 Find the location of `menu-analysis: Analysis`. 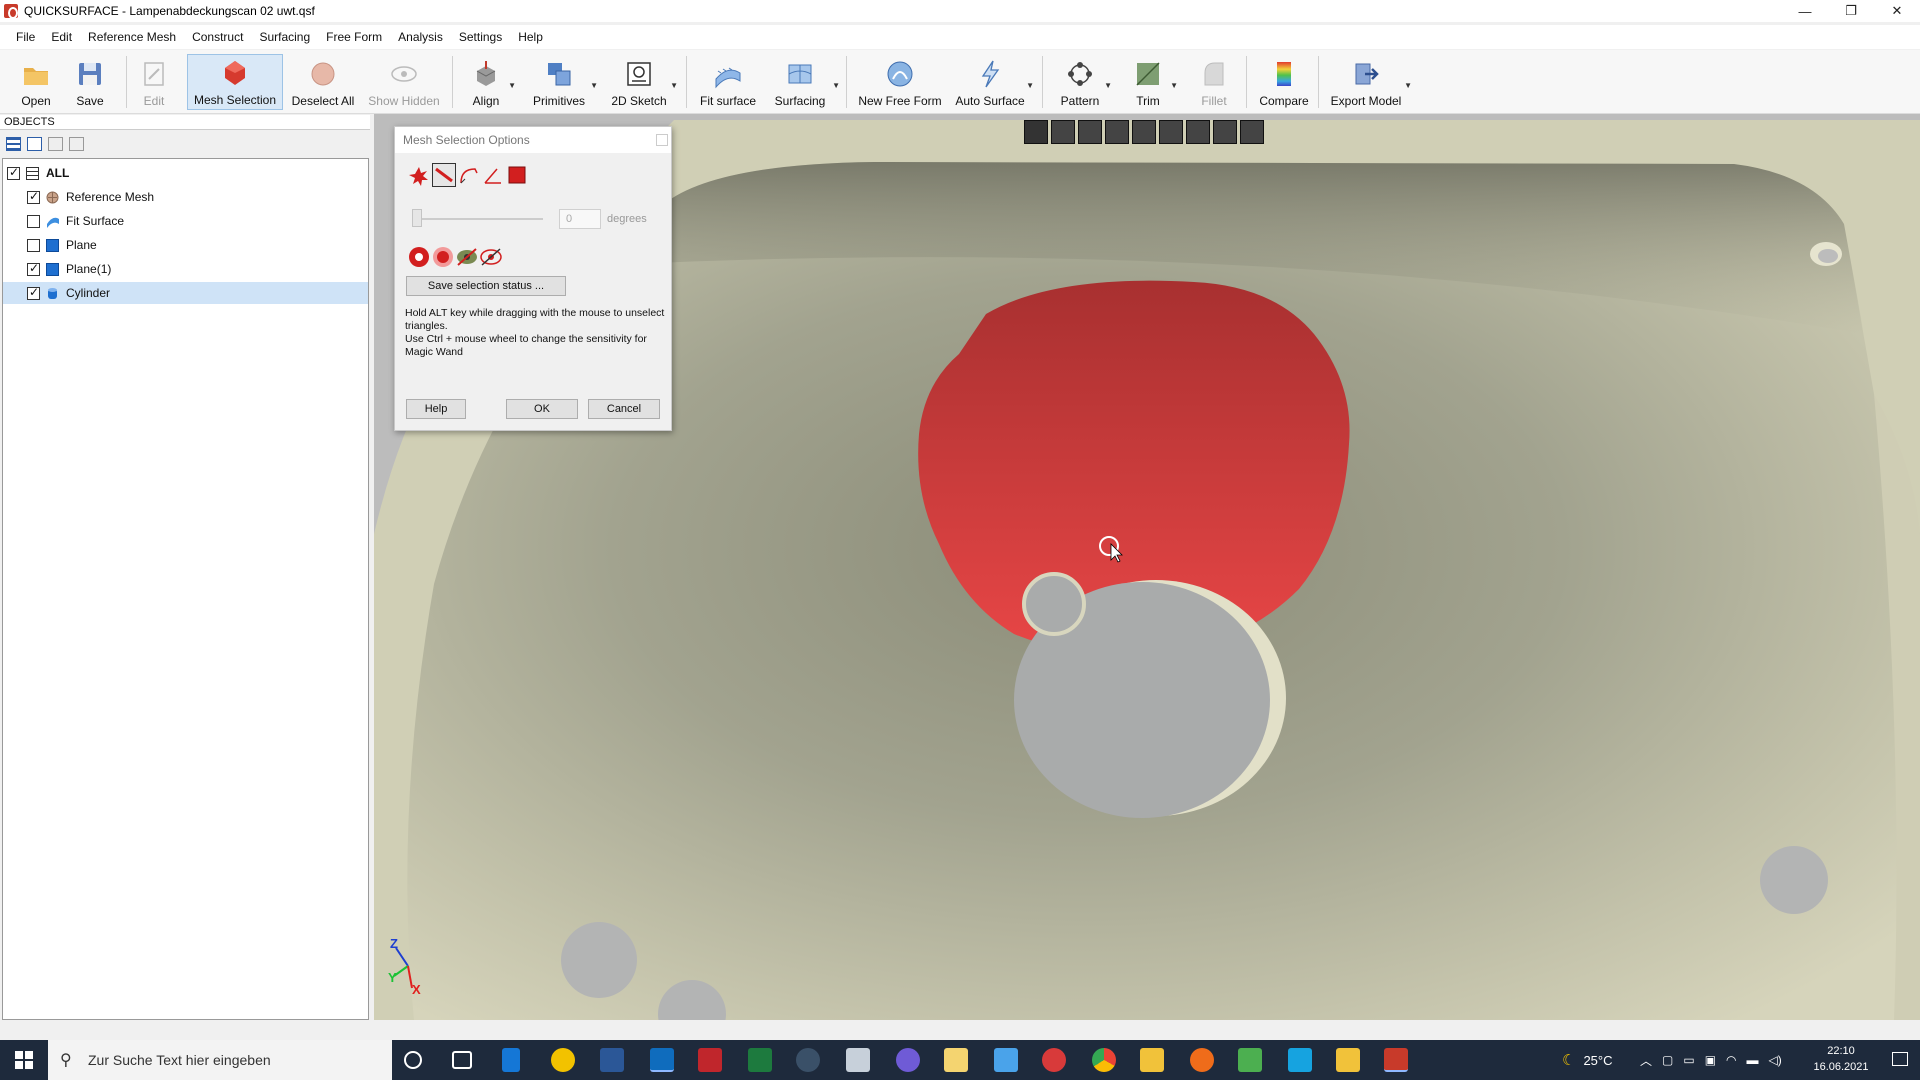

menu-analysis: Analysis is located at coordinates (420, 37).